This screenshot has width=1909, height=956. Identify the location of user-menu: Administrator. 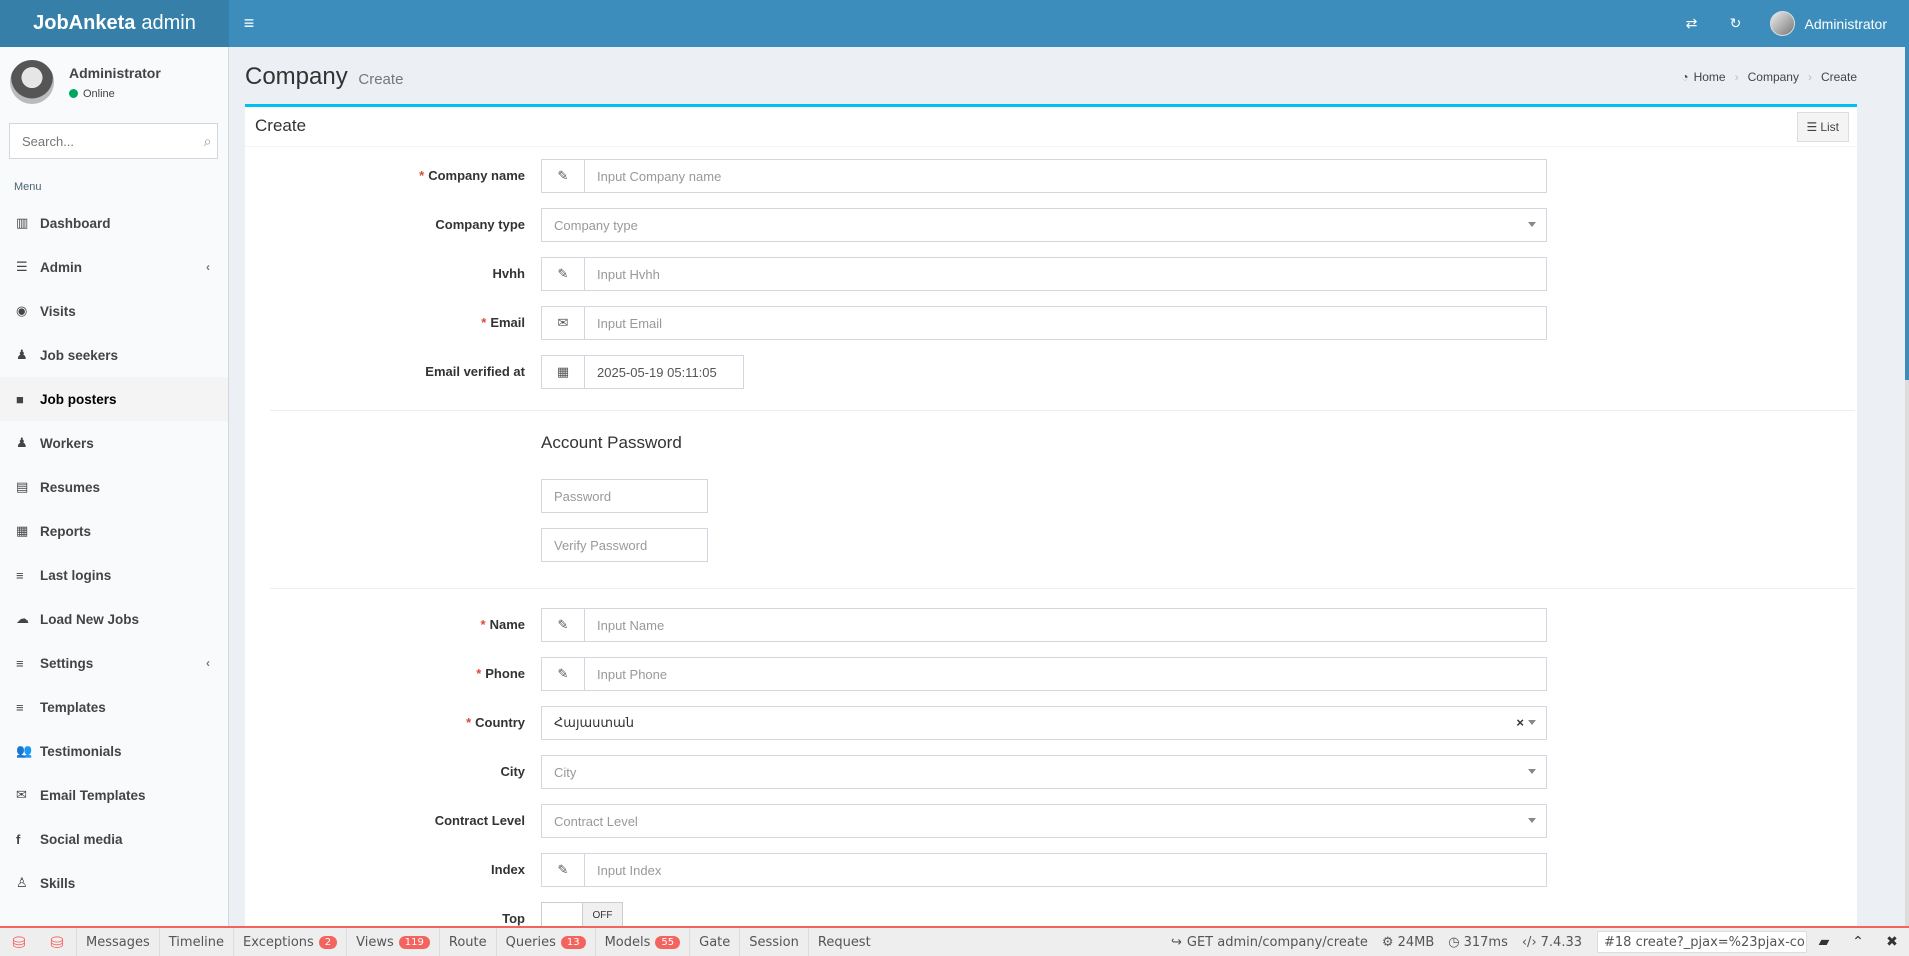
(1846, 24).